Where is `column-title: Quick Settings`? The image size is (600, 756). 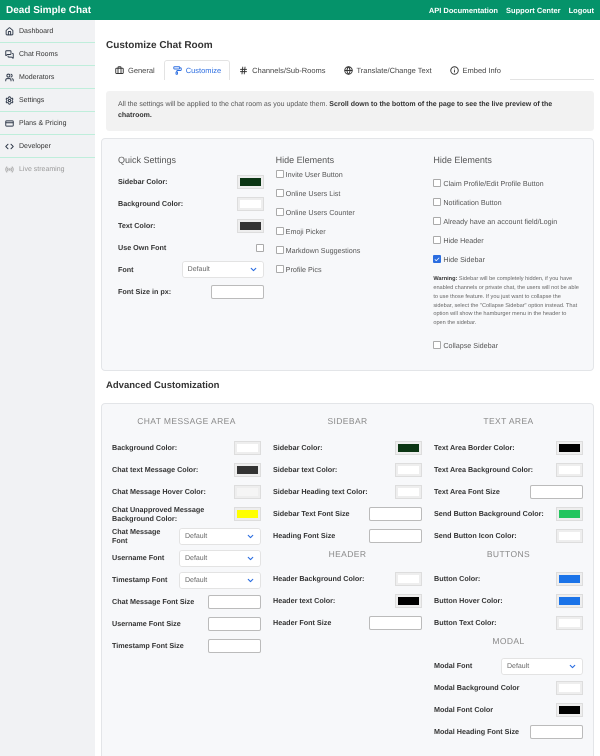 column-title: Quick Settings is located at coordinates (148, 159).